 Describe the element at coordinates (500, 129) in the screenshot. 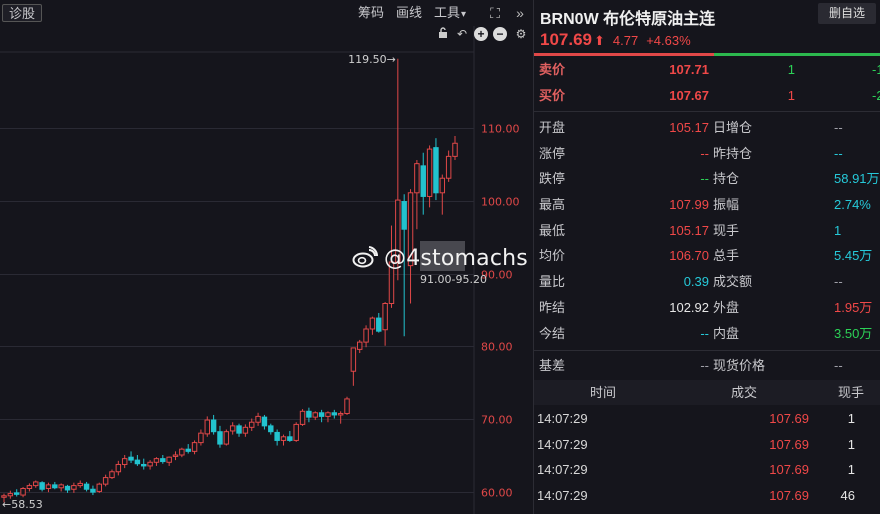

I see `y-tick-label: 110.00` at that location.